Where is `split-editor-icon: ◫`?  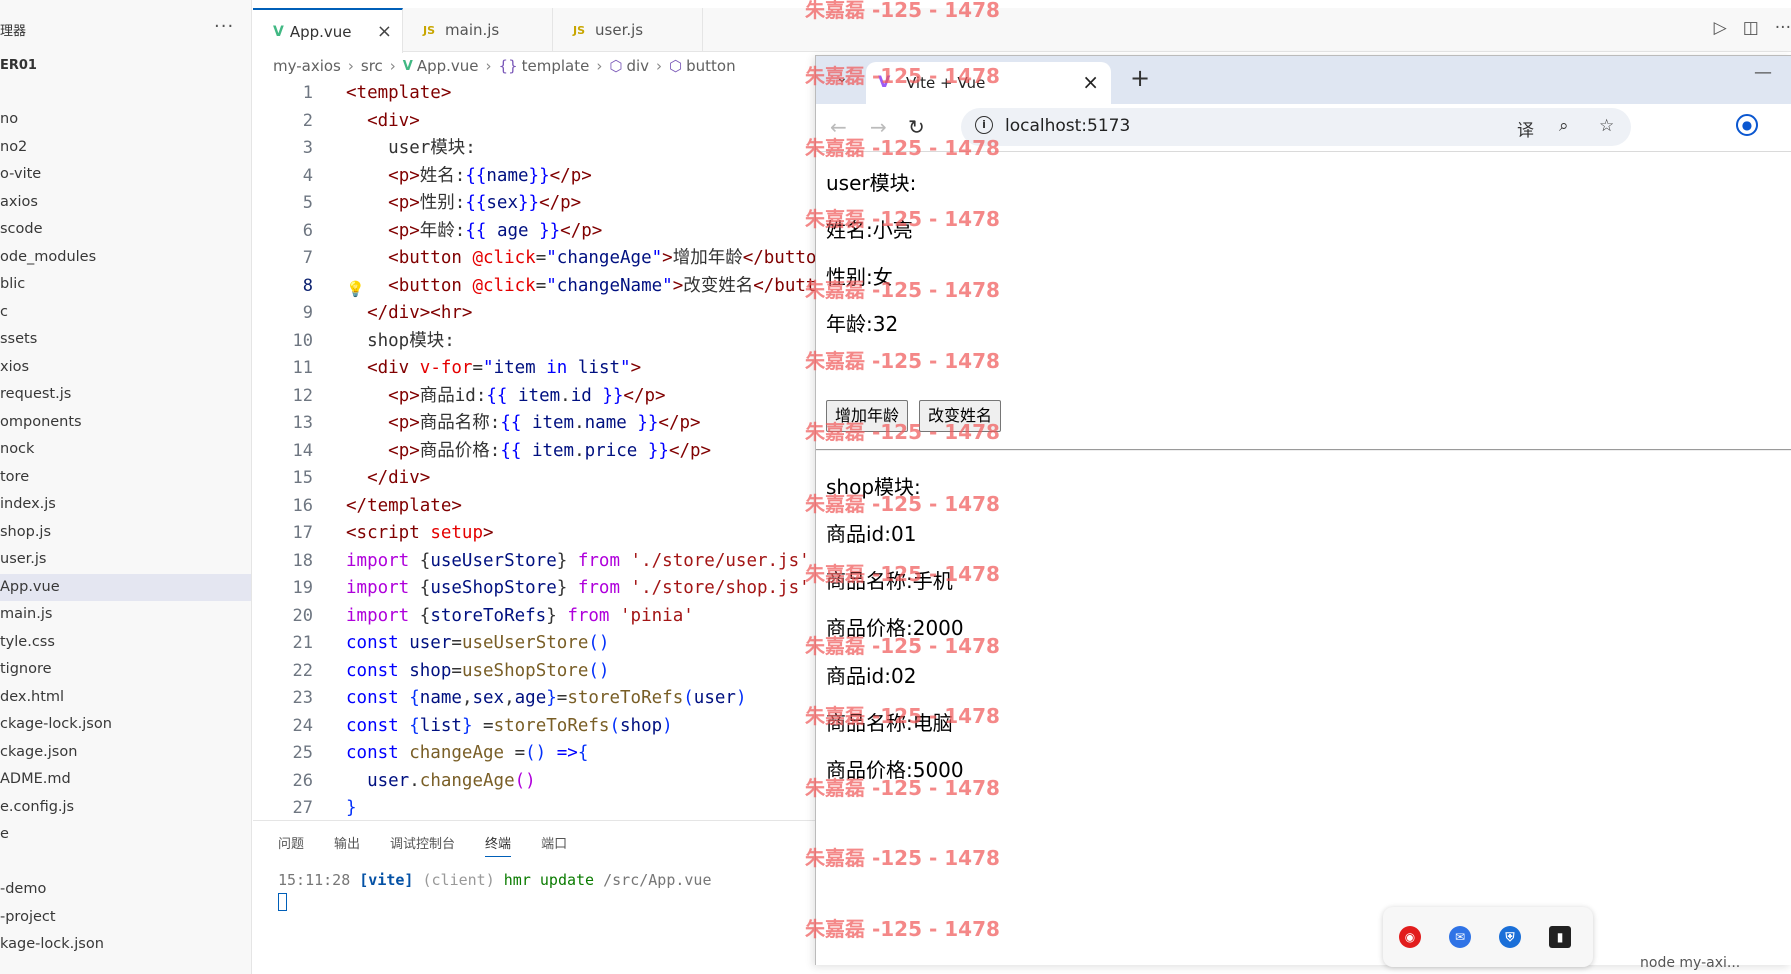 split-editor-icon: ◫ is located at coordinates (1751, 28).